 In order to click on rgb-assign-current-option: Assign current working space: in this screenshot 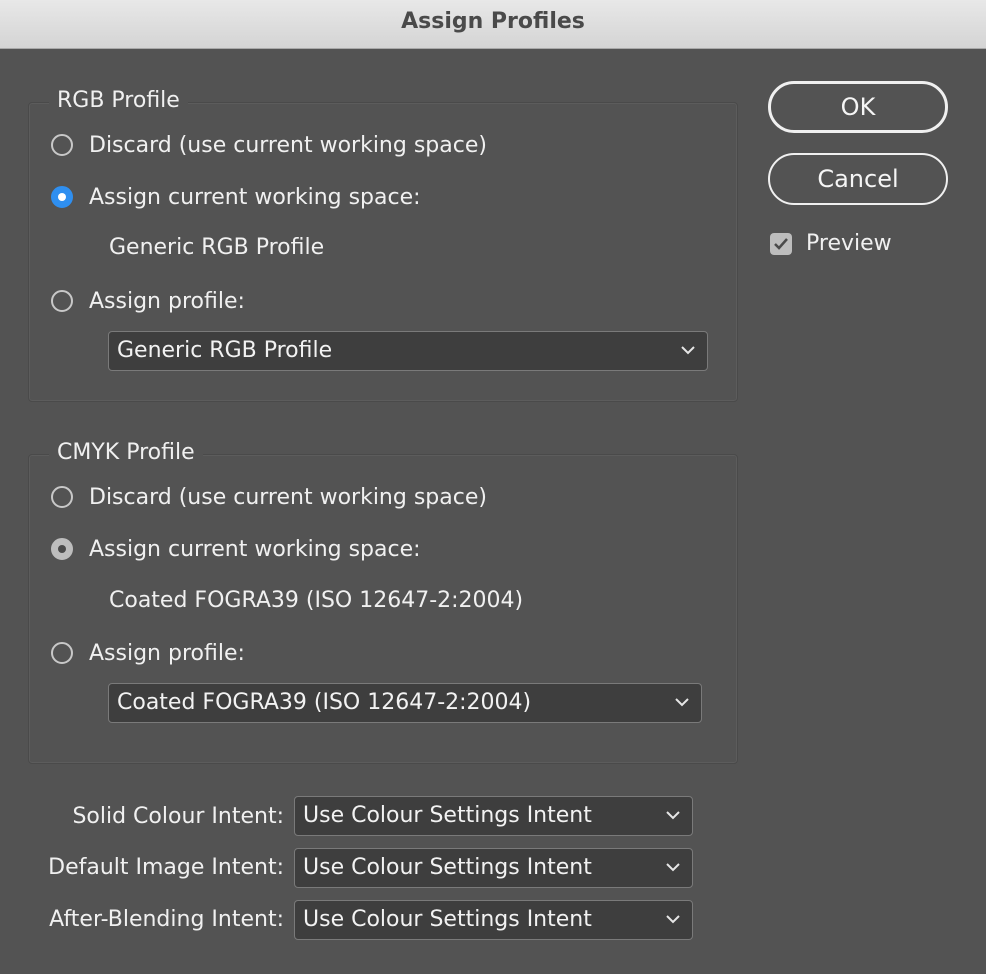, I will do `click(236, 197)`.